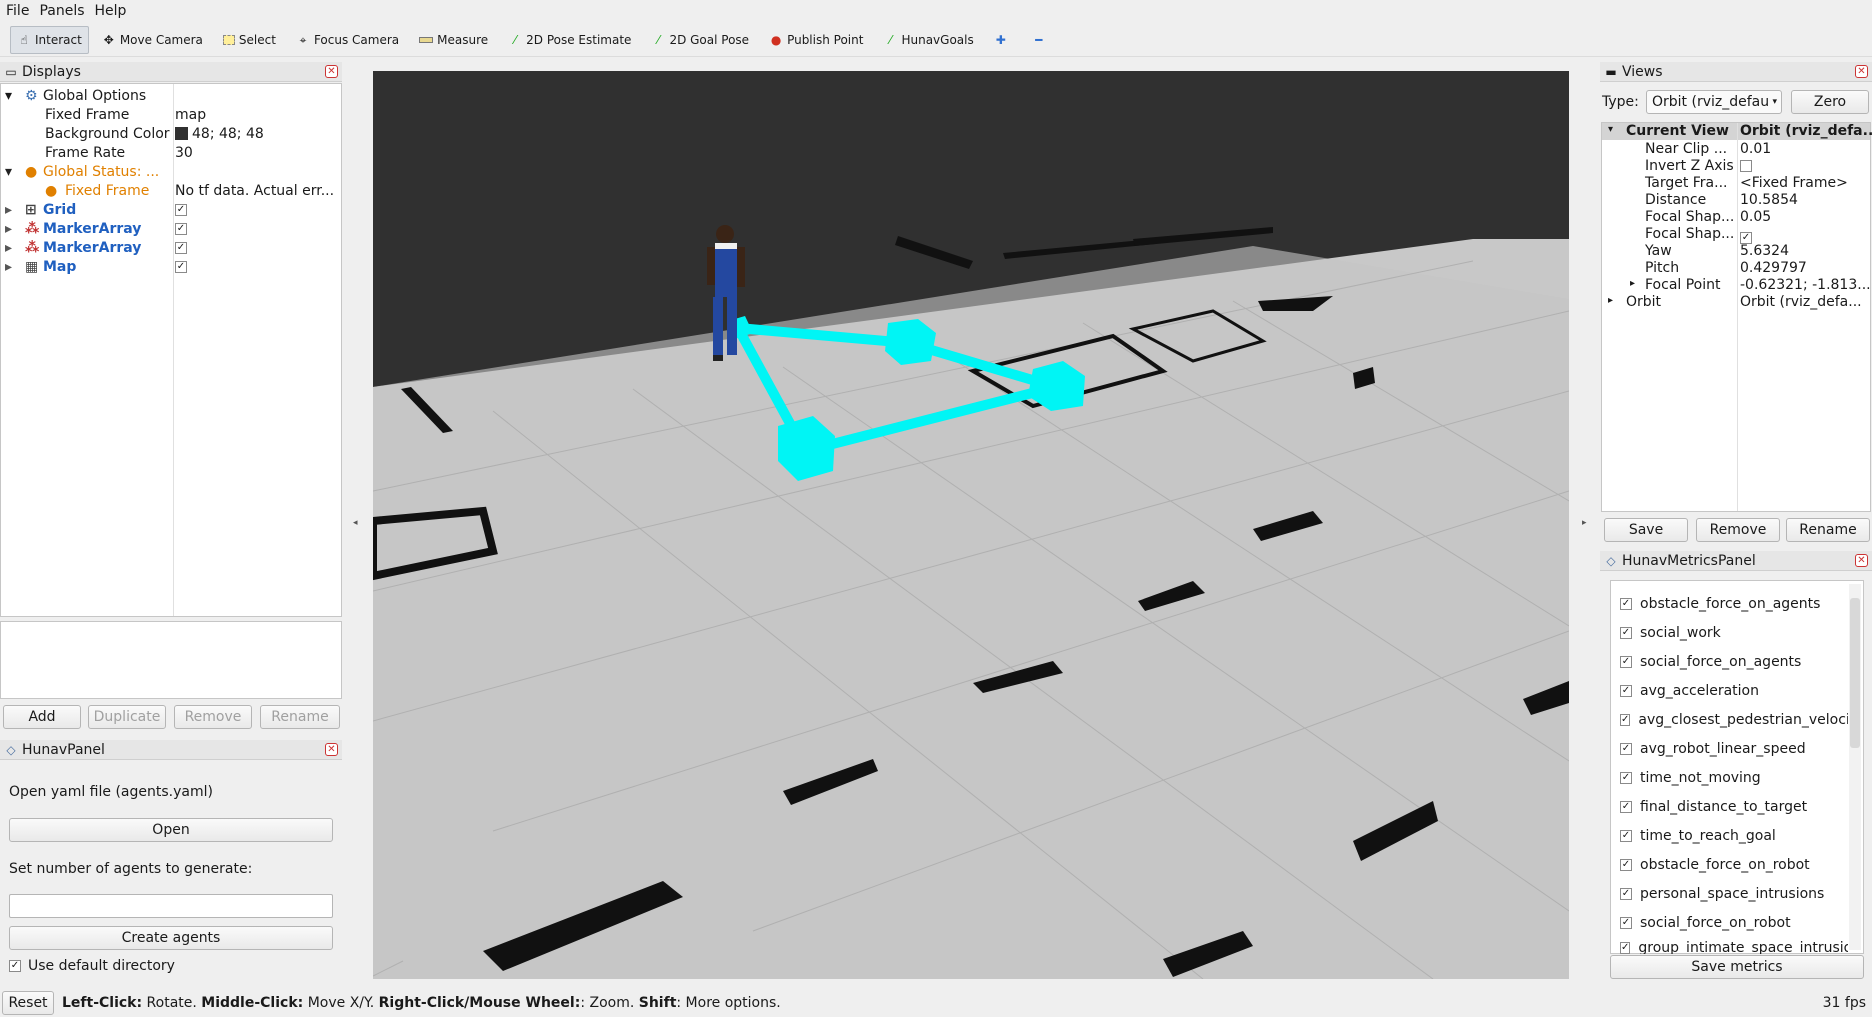 This screenshot has width=1872, height=1017. Describe the element at coordinates (219, 133) in the screenshot. I see `bg-color-value: 48; 48; 48` at that location.